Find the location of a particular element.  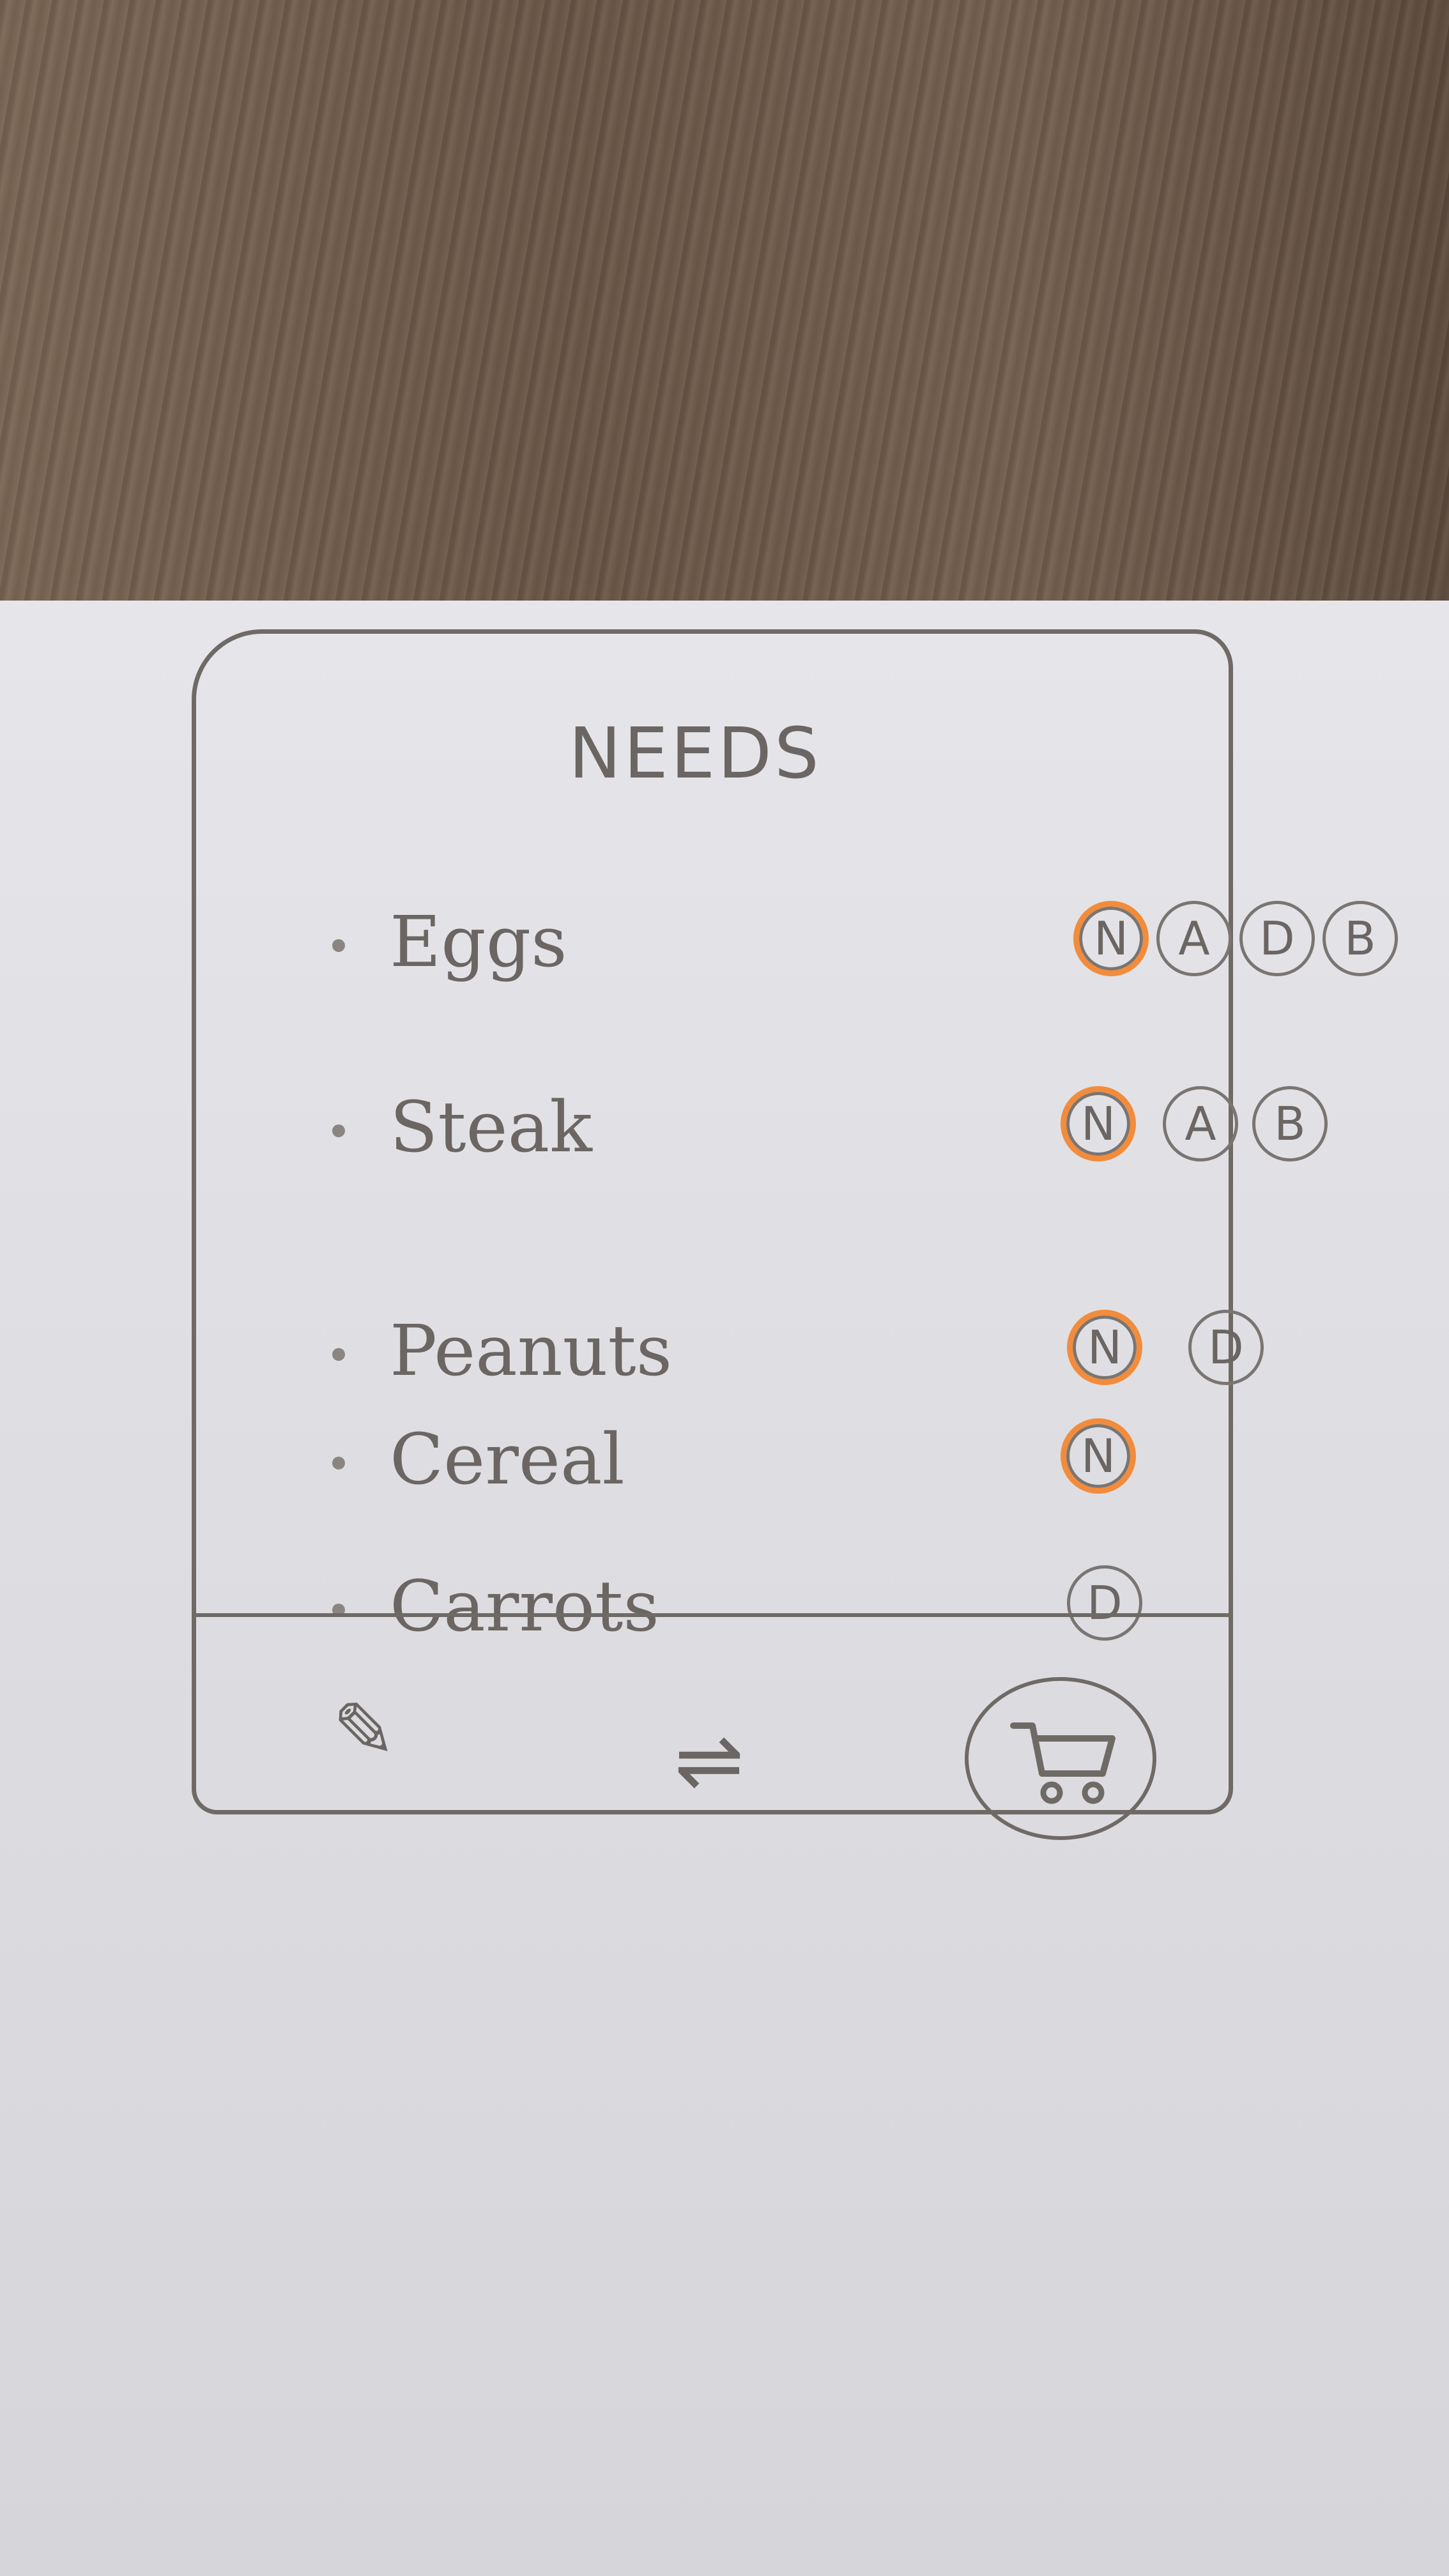

item-name: Eggs is located at coordinates (478, 942).